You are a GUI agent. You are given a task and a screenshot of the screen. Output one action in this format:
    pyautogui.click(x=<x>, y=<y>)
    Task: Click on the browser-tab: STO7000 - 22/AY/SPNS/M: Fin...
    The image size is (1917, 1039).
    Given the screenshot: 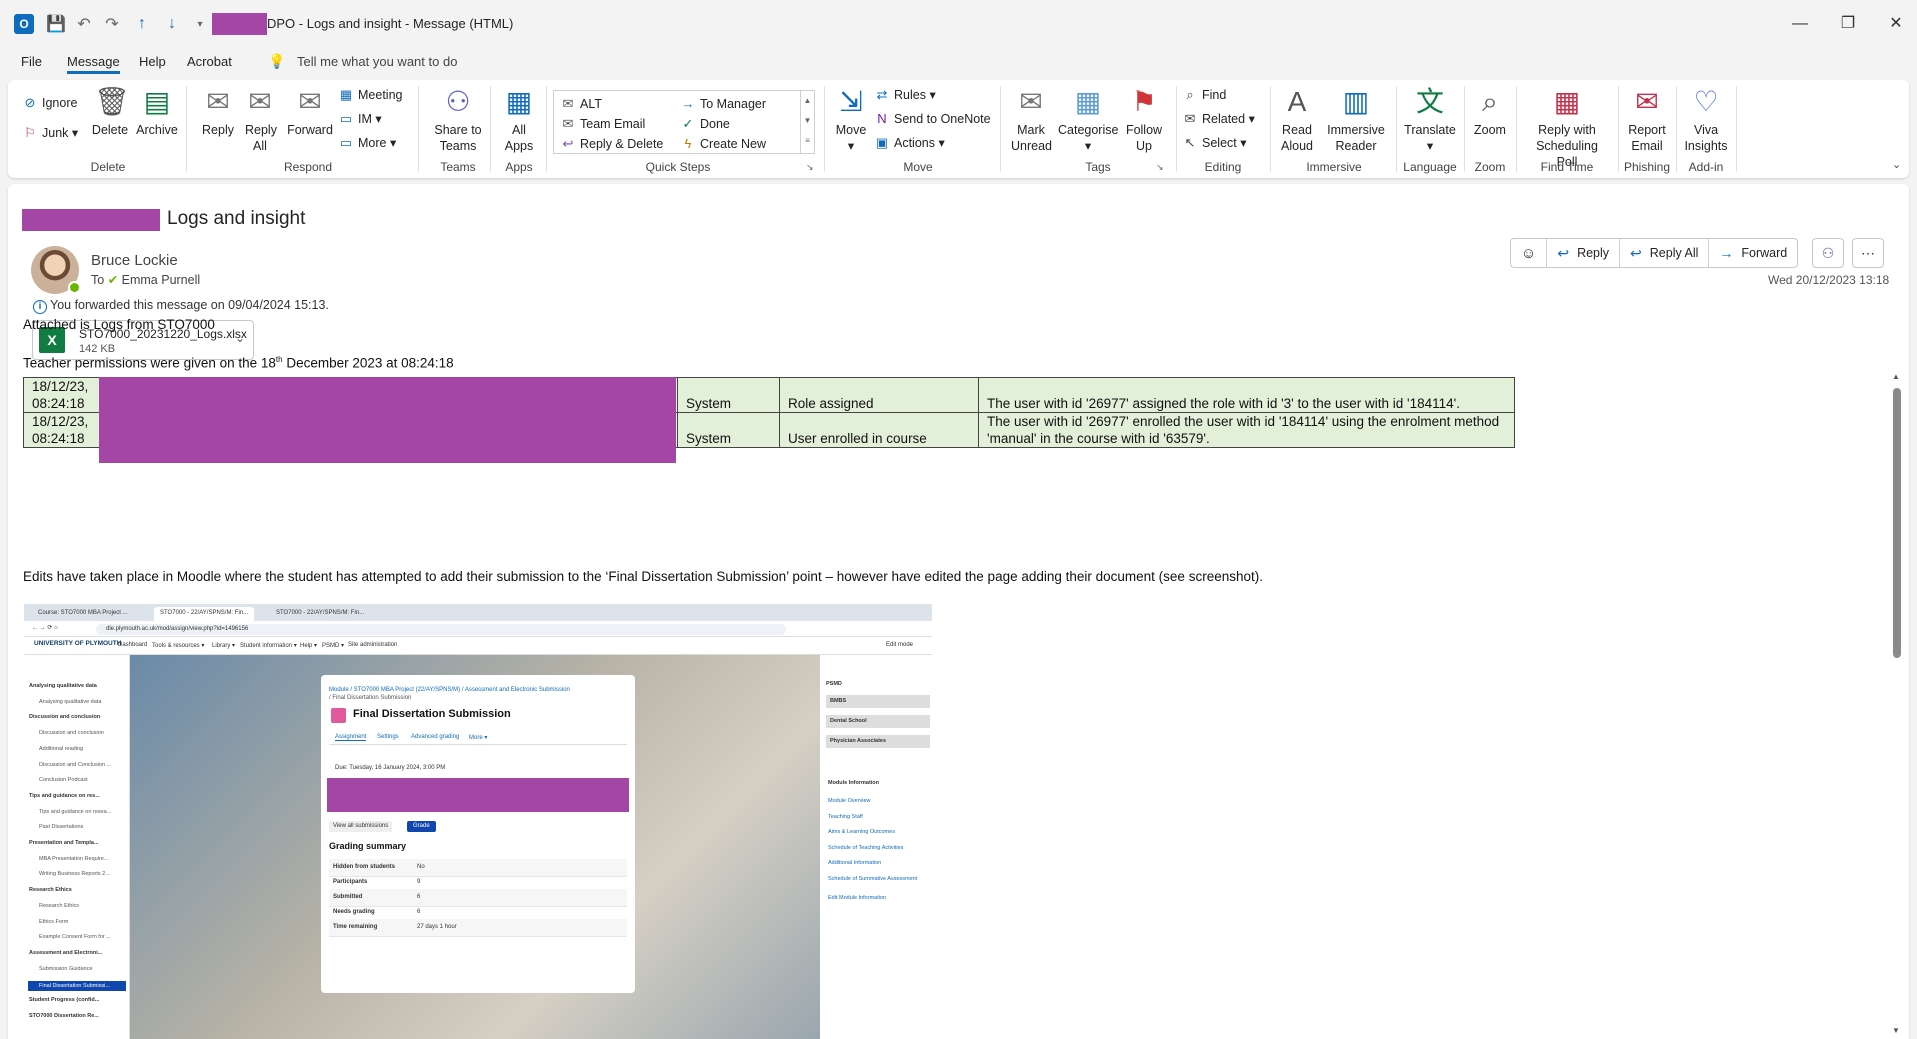 What is the action you would take?
    pyautogui.click(x=320, y=613)
    